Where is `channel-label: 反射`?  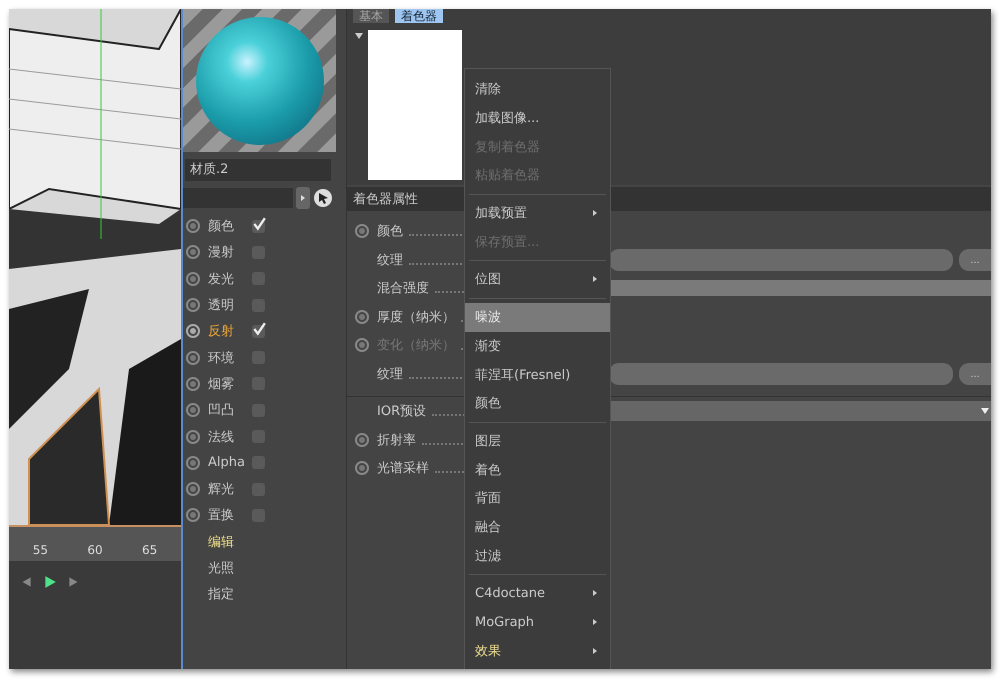
channel-label: 反射 is located at coordinates (230, 331).